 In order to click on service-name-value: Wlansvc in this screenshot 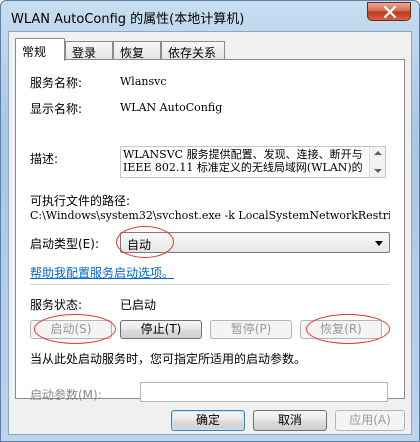, I will do `click(143, 81)`.